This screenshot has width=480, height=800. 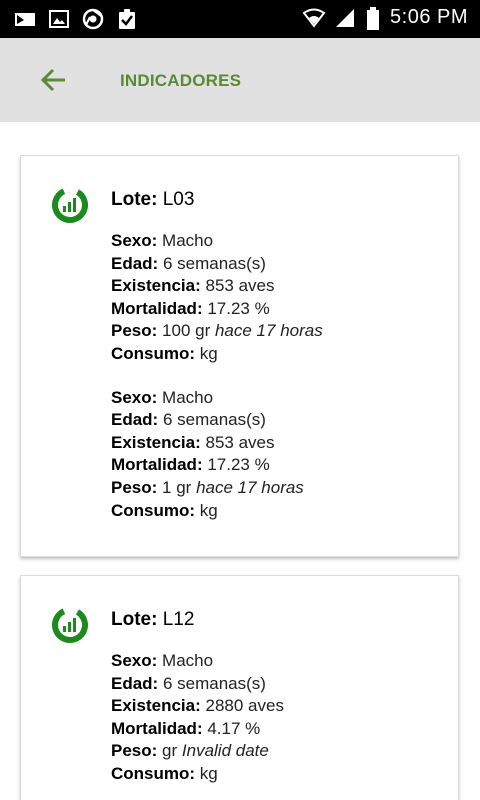 What do you see at coordinates (76, 19) in the screenshot?
I see `notification-icons` at bounding box center [76, 19].